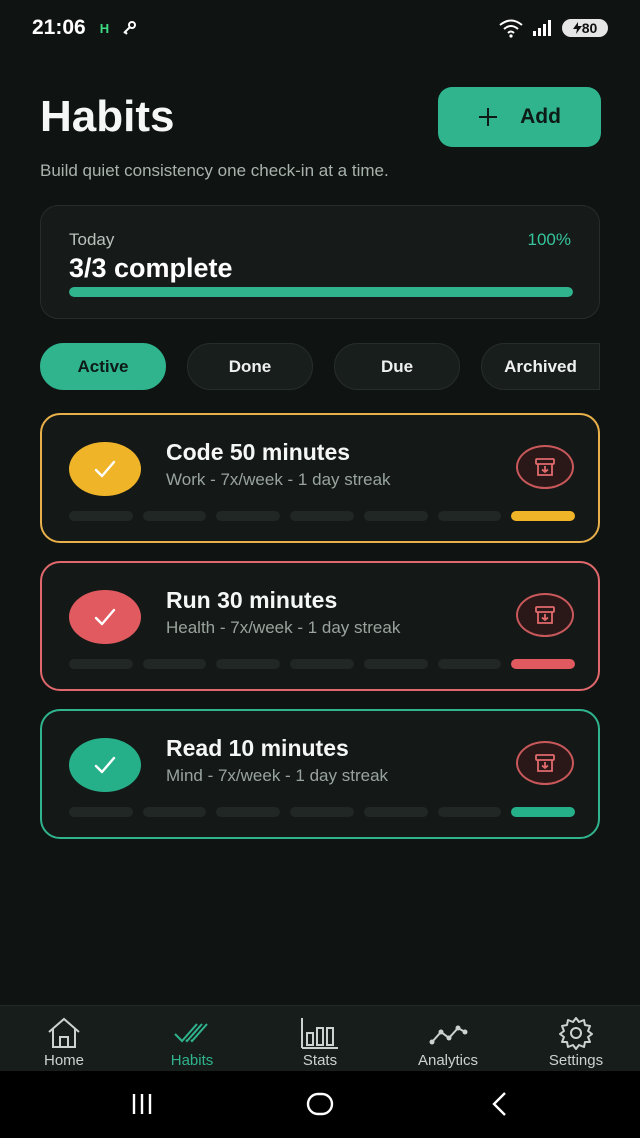 The height and width of the screenshot is (1138, 640). I want to click on habit-name: Read 10 minutes, so click(257, 748).